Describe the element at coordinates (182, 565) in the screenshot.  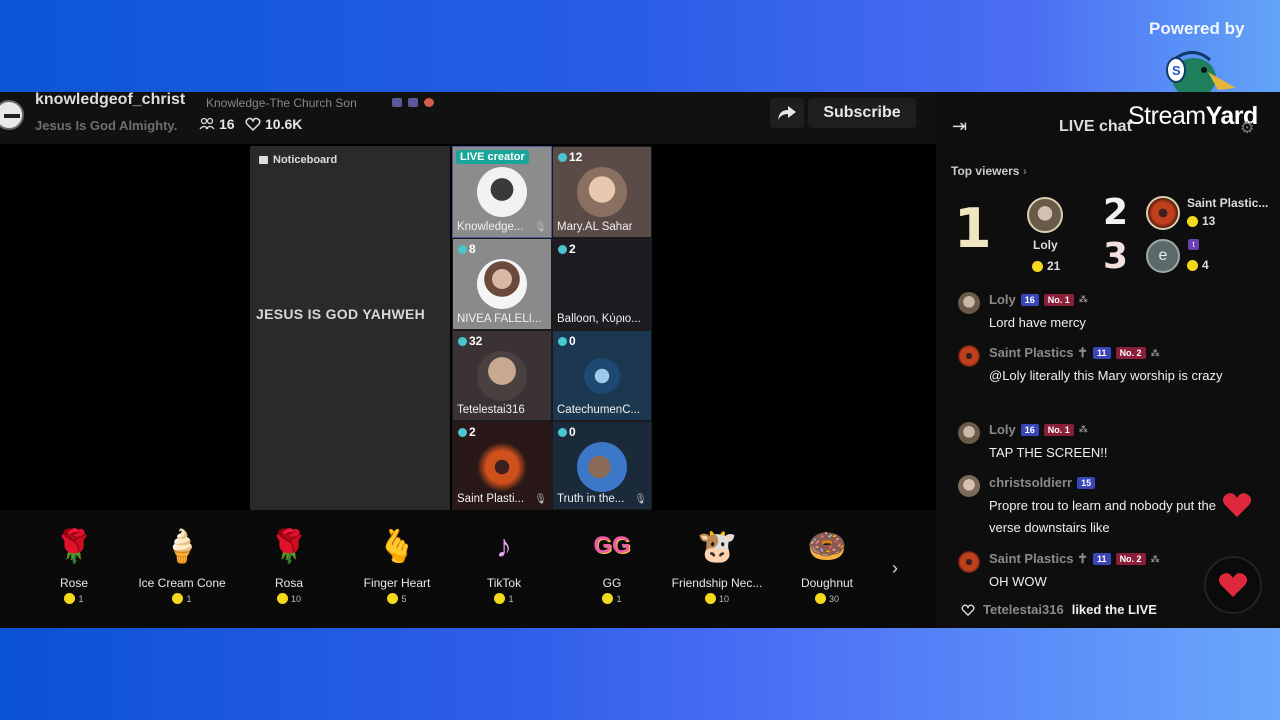
I see `gift-ice-cream-cone: 🍦 Ice Cream Cone 1` at that location.